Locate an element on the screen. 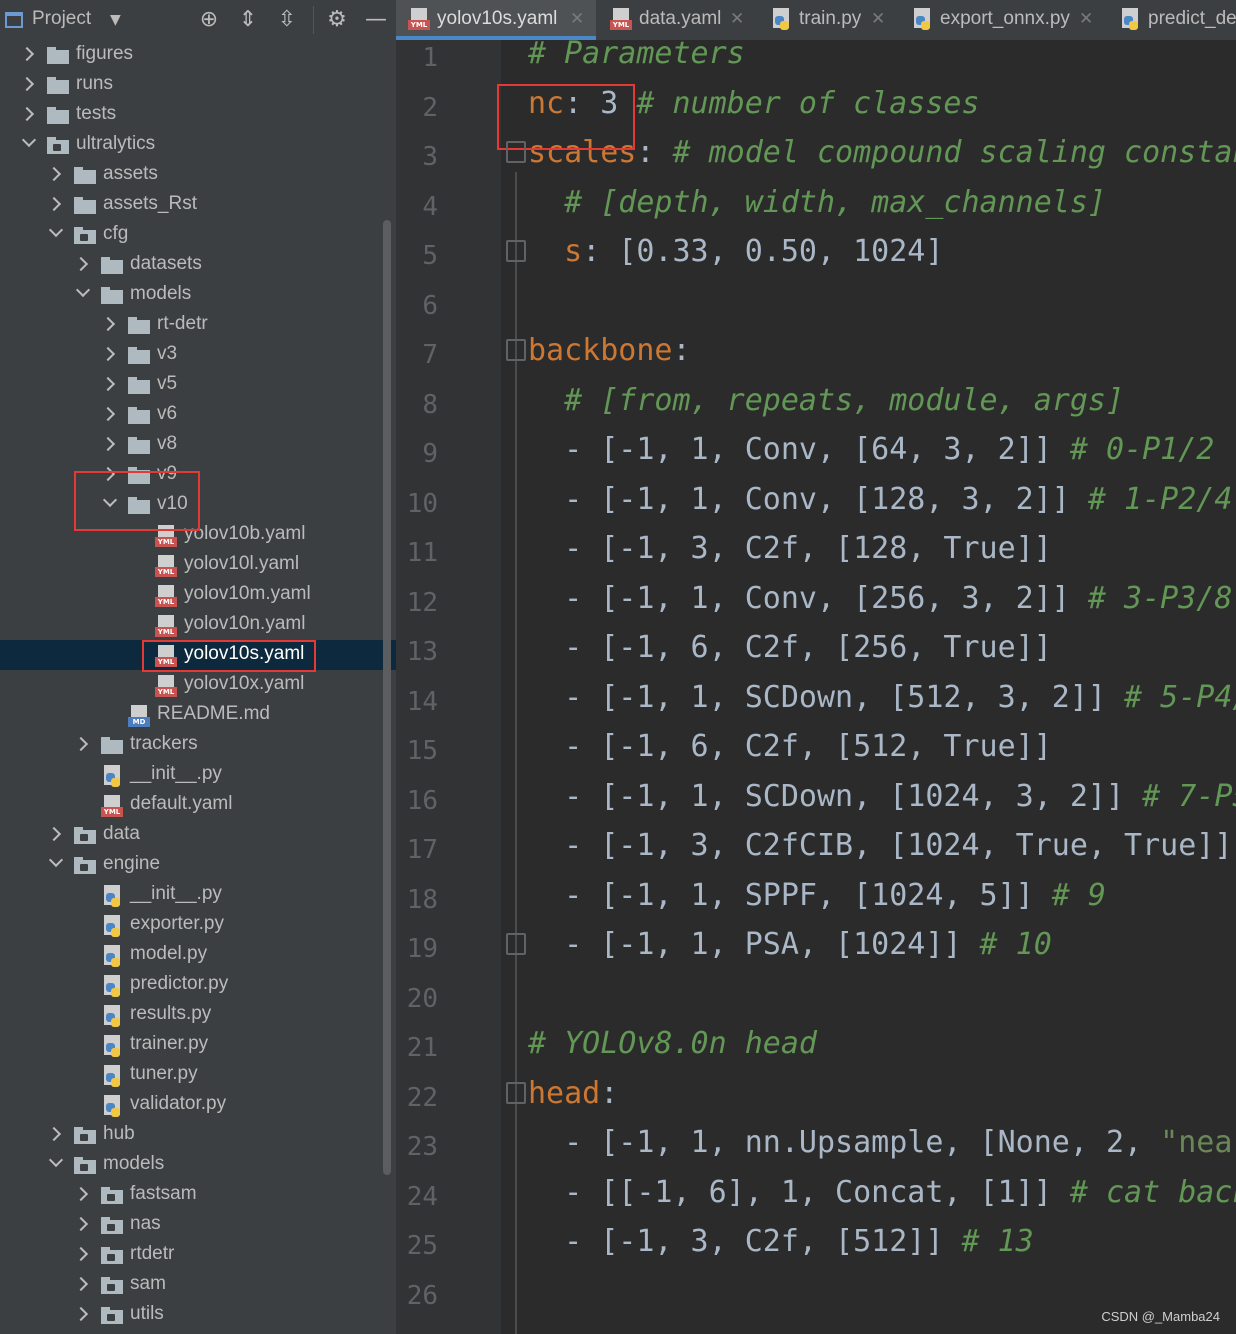  gear-icon: ⚙ is located at coordinates (337, 20).